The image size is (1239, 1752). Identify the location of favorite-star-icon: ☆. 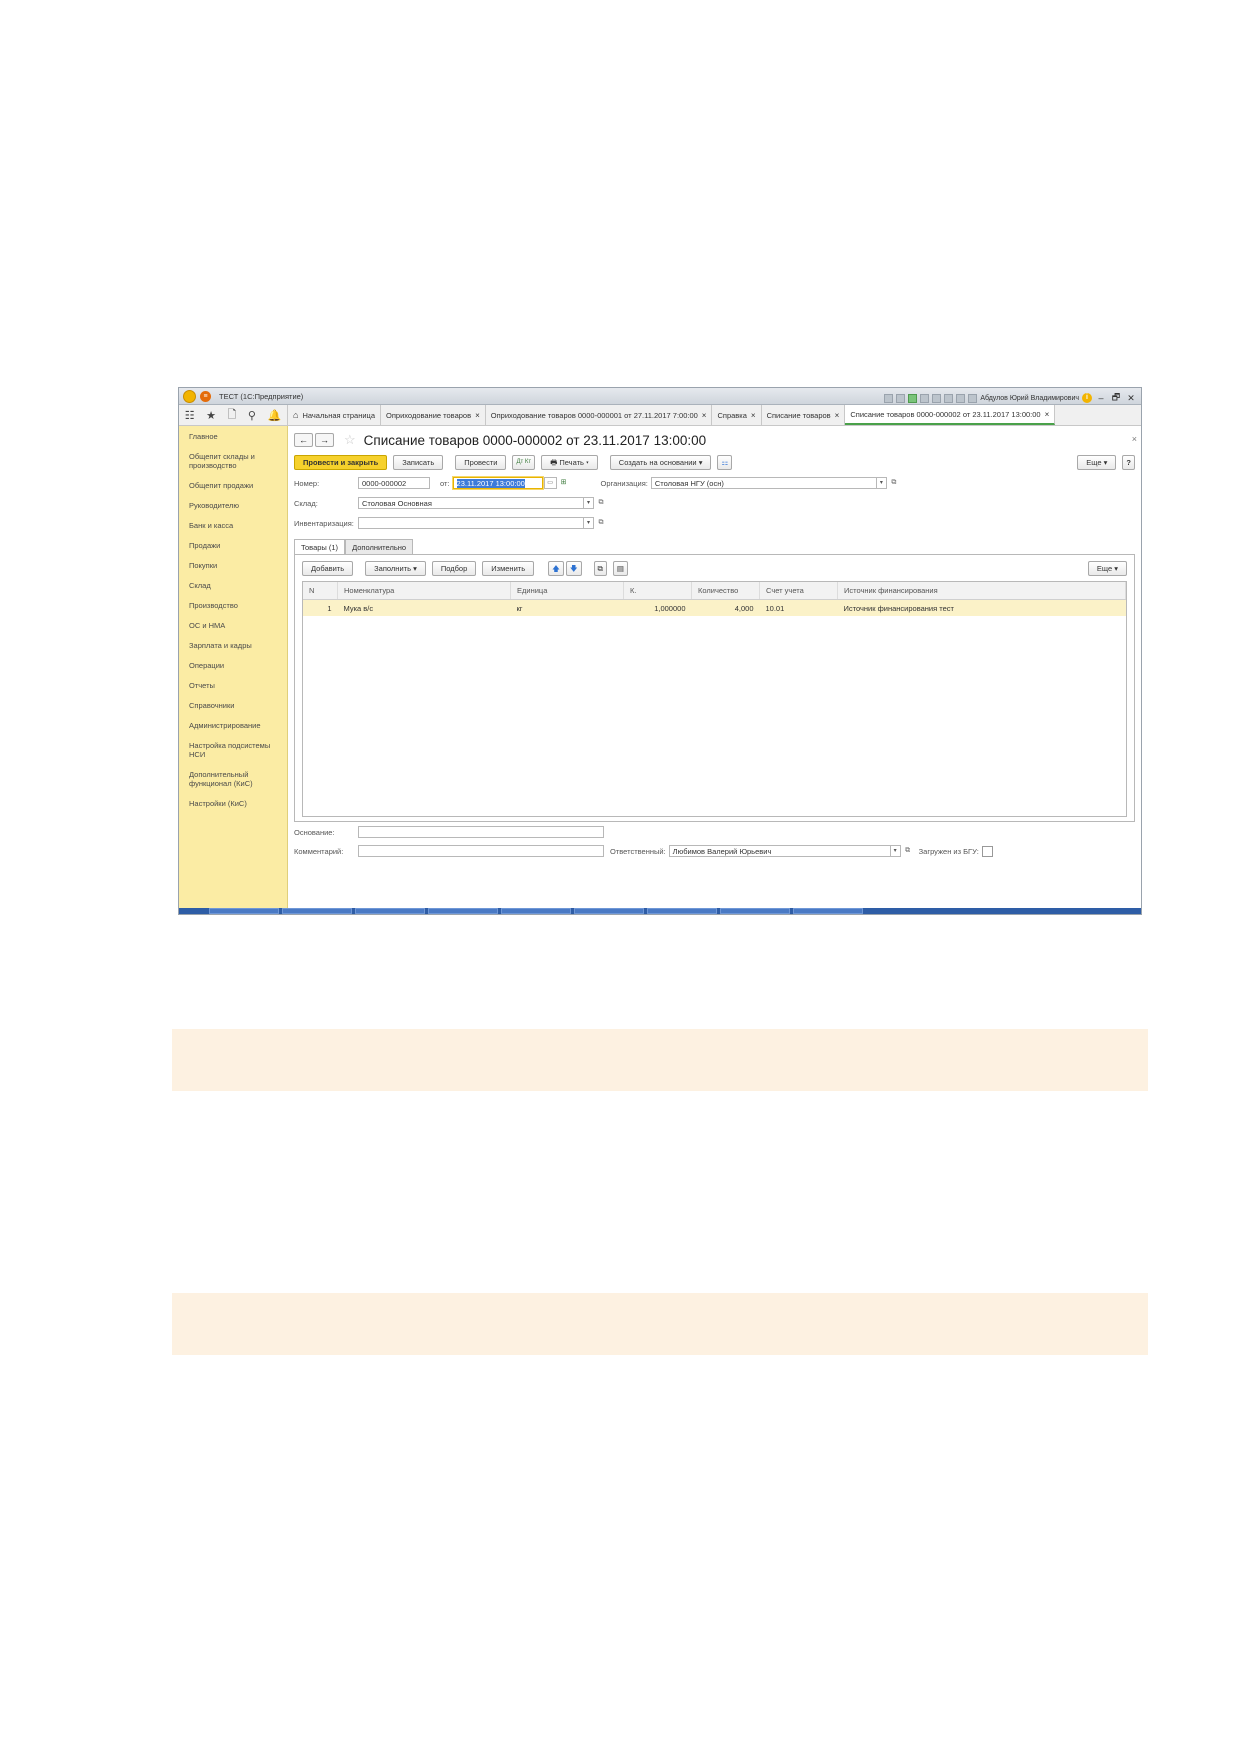
(350, 440).